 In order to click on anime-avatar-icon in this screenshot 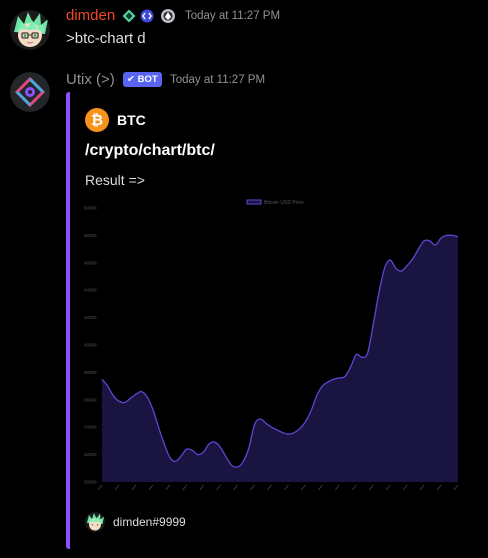, I will do `click(30, 30)`.